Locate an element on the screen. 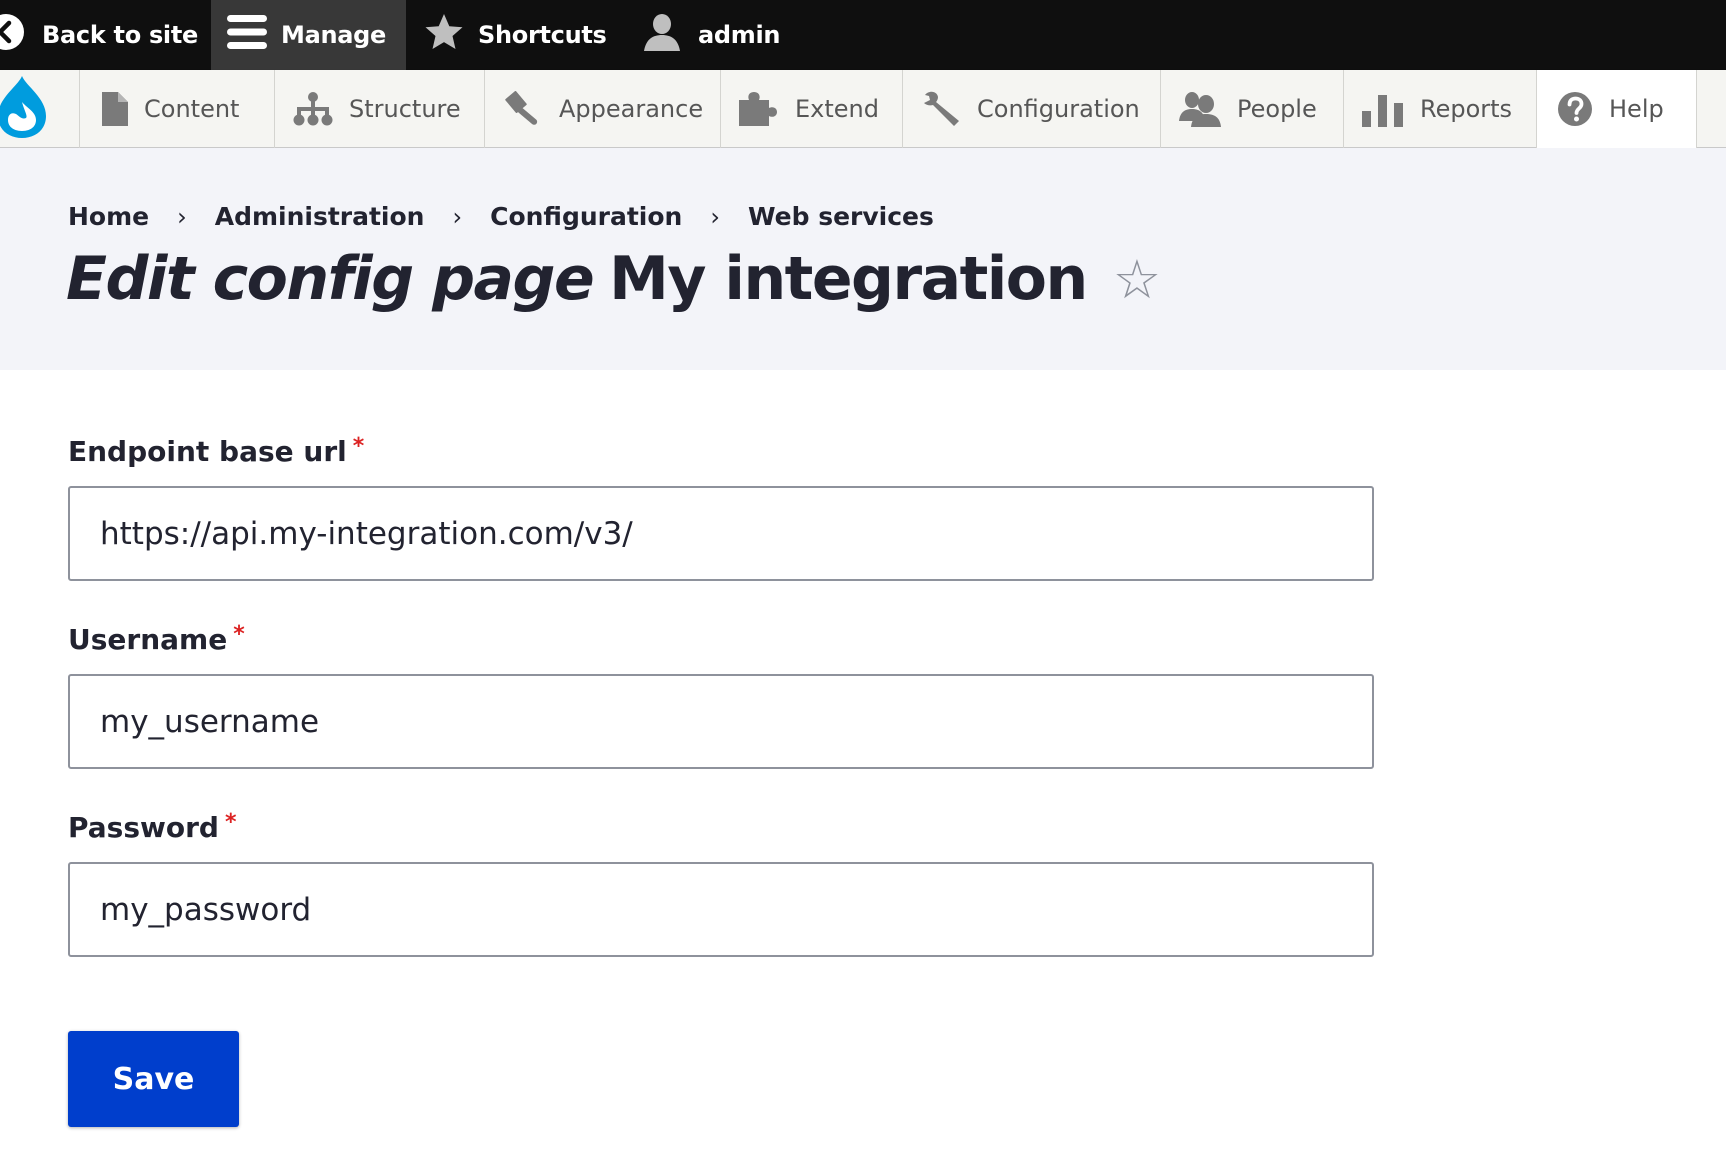  endpoint-label: Endpoint base url * is located at coordinates (721, 454).